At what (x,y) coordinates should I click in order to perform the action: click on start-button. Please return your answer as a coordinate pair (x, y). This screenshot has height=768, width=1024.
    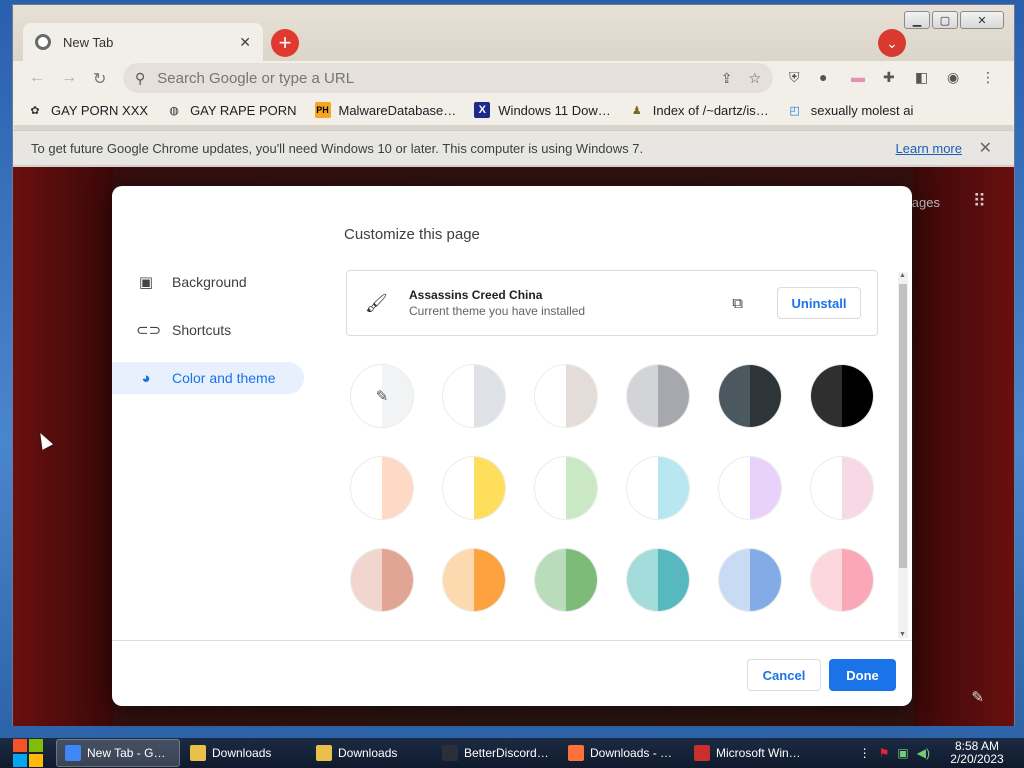
    Looking at the image, I should click on (28, 753).